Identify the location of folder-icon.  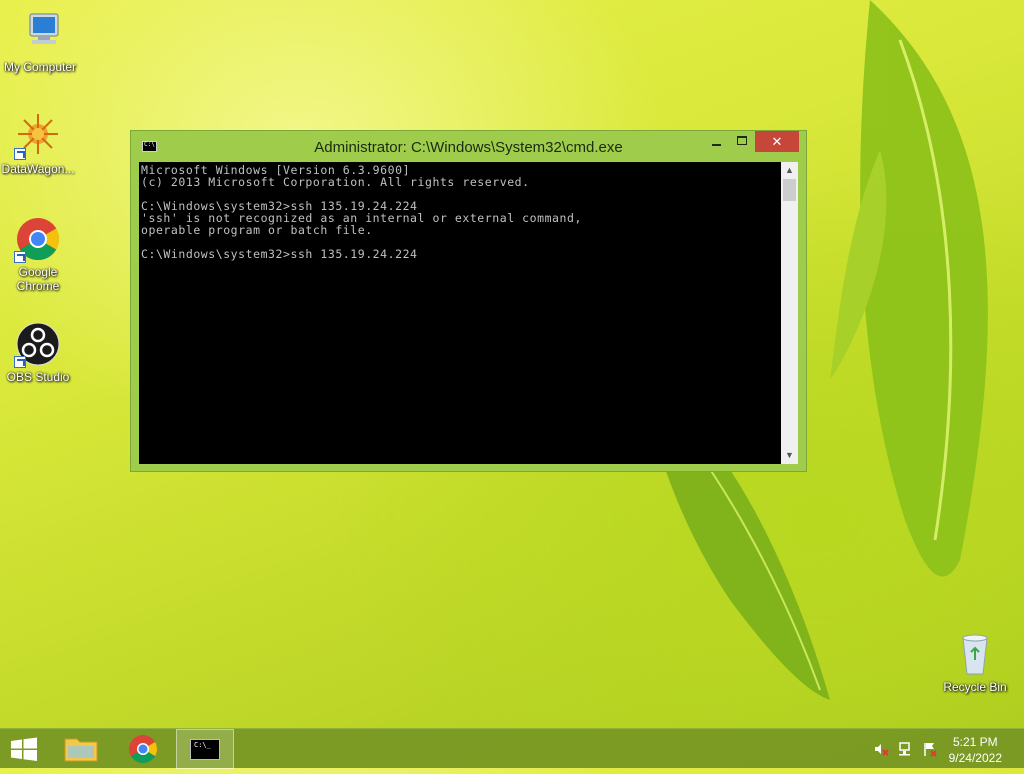
(81, 750).